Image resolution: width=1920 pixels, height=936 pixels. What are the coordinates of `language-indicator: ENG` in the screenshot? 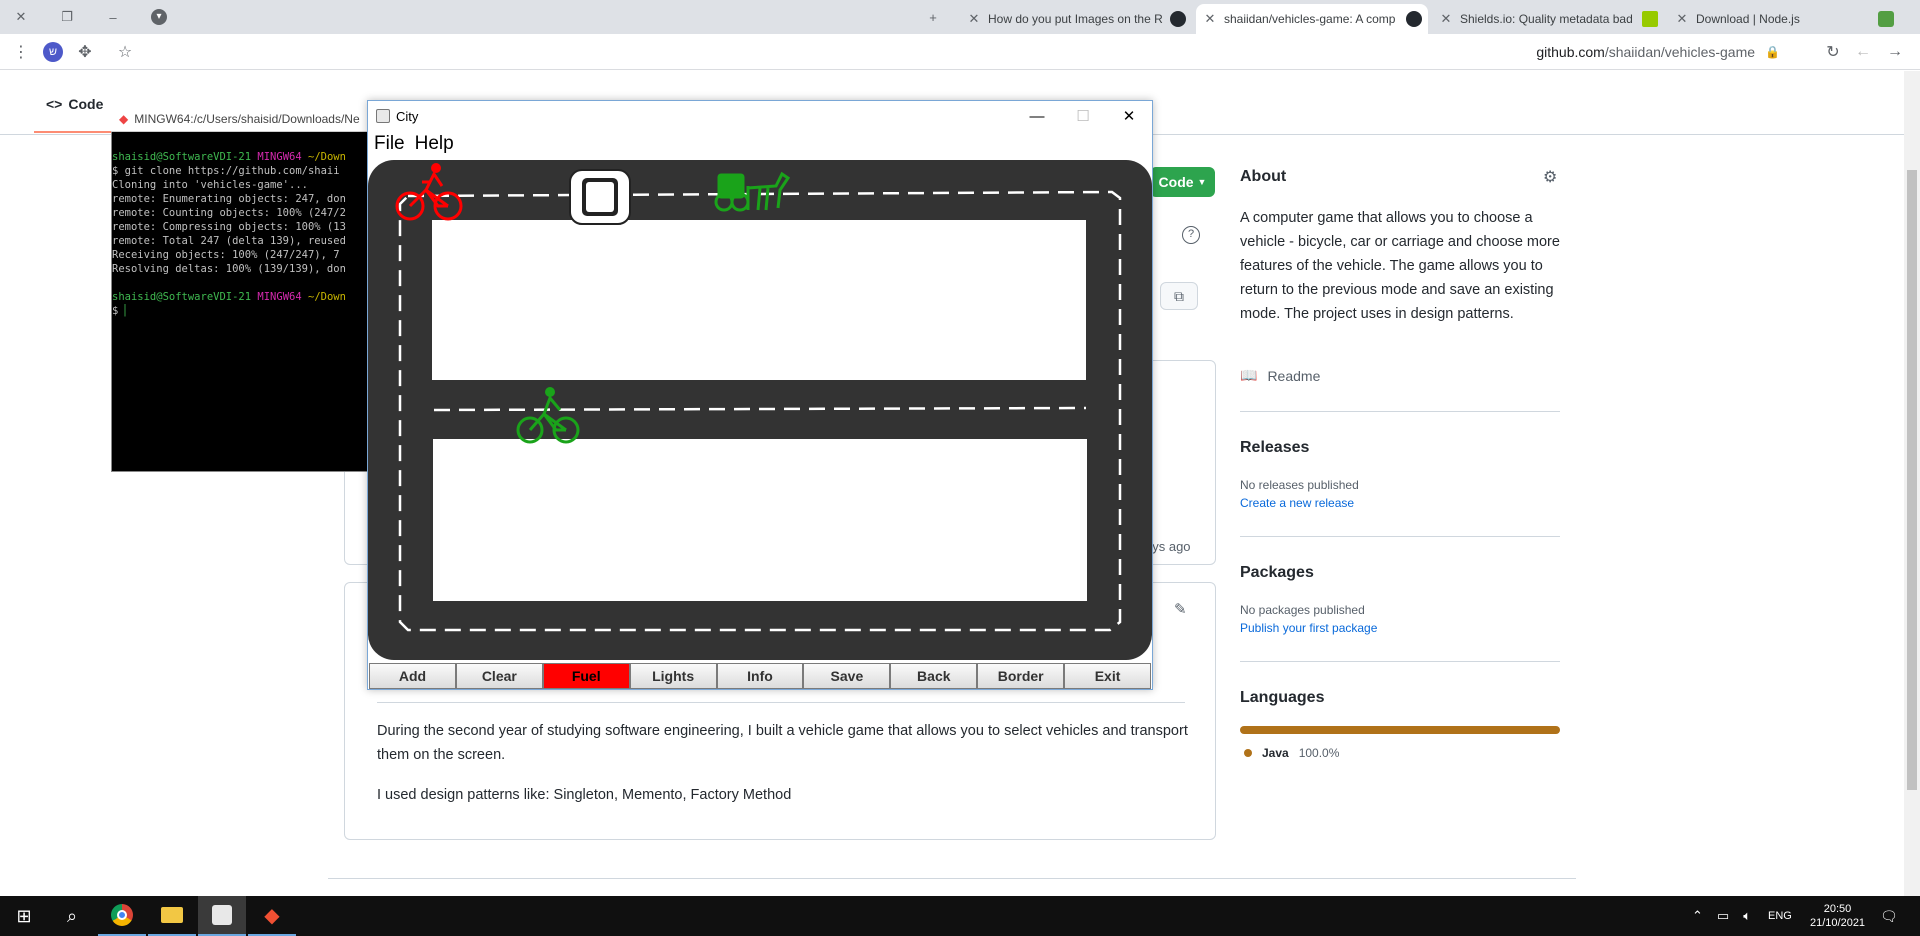 It's located at (1780, 916).